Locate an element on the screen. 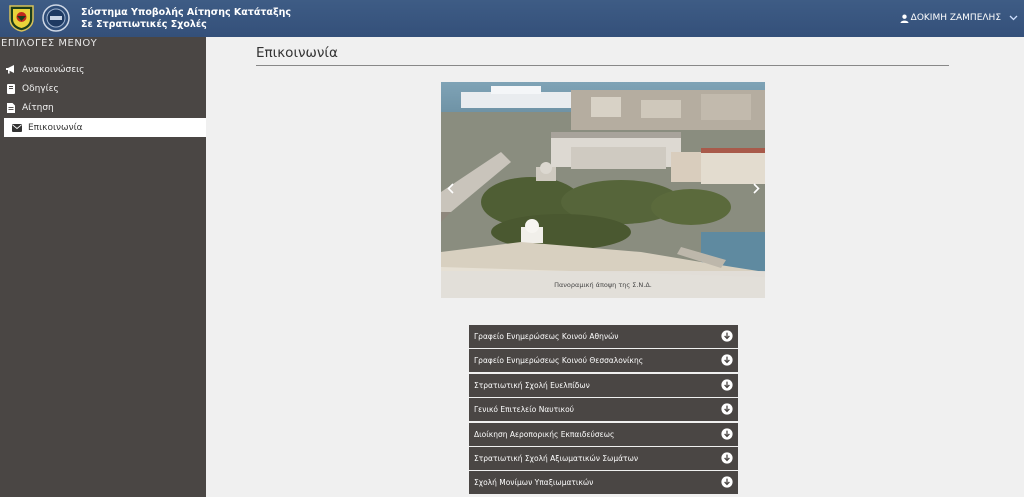 This screenshot has height=497, width=1024. accordion-item-athens-office: Γραφείο Ενημερώσεως Κοινού Αθηνών is located at coordinates (603, 336).